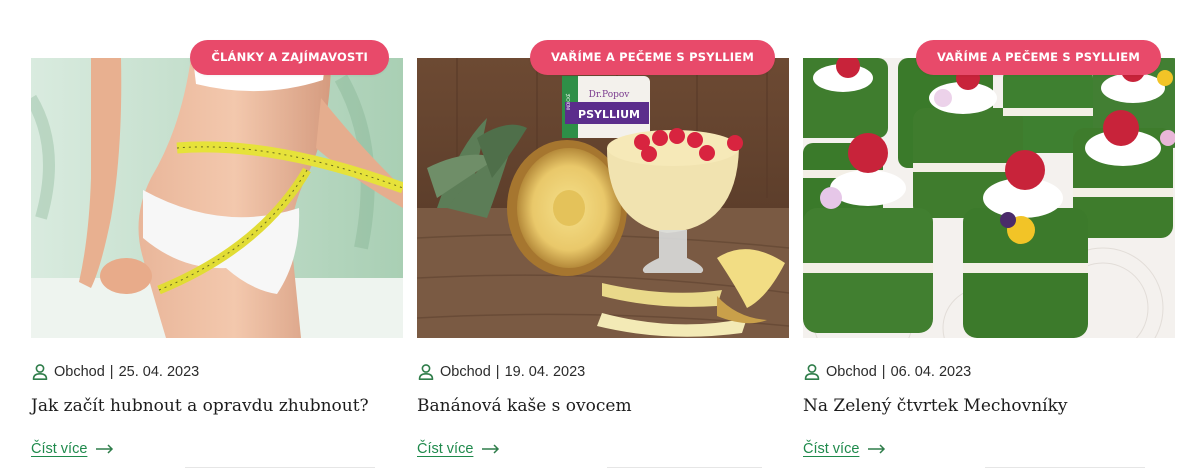 This screenshot has width=1200, height=470. What do you see at coordinates (989, 406) in the screenshot?
I see `post-title: Na Zelený čtvrtek Mechovníky` at bounding box center [989, 406].